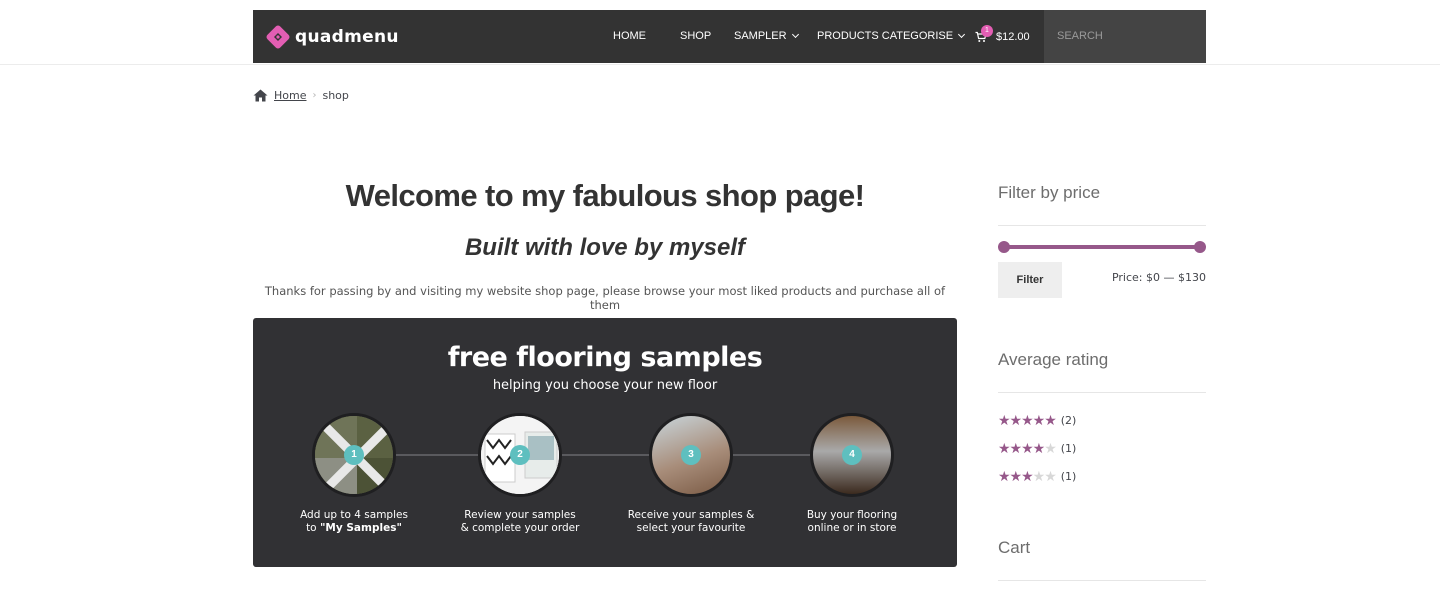  I want to click on cart-total: $12.00, so click(1013, 36).